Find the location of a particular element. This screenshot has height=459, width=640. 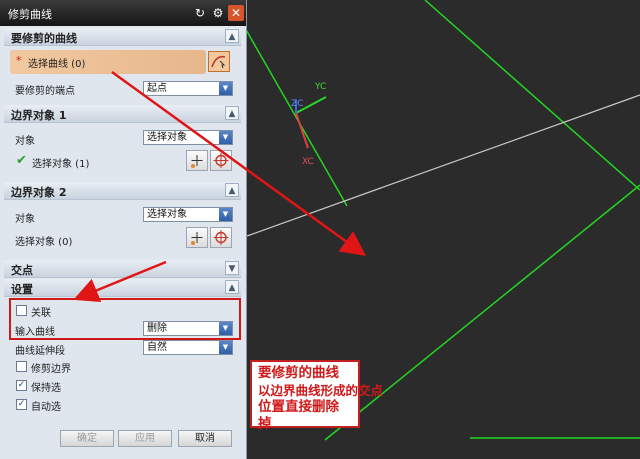

required-star: * is located at coordinates (19, 60).